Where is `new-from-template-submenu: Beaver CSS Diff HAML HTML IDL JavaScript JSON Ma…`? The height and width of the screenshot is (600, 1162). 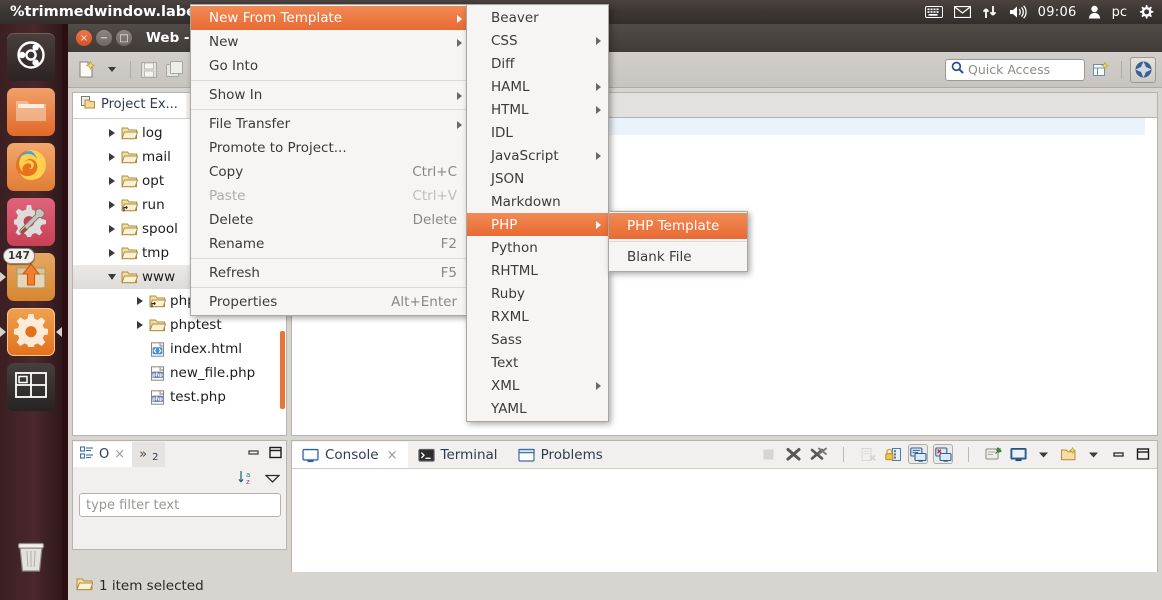 new-from-template-submenu: Beaver CSS Diff HAML HTML IDL JavaScript JSON Ma… is located at coordinates (537, 213).